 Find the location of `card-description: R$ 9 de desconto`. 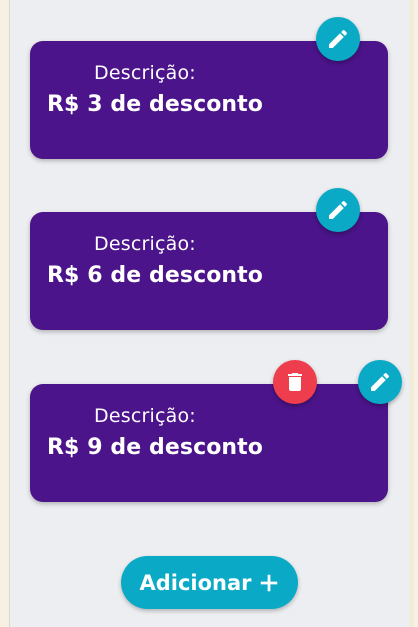

card-description: R$ 9 de desconto is located at coordinates (155, 447).